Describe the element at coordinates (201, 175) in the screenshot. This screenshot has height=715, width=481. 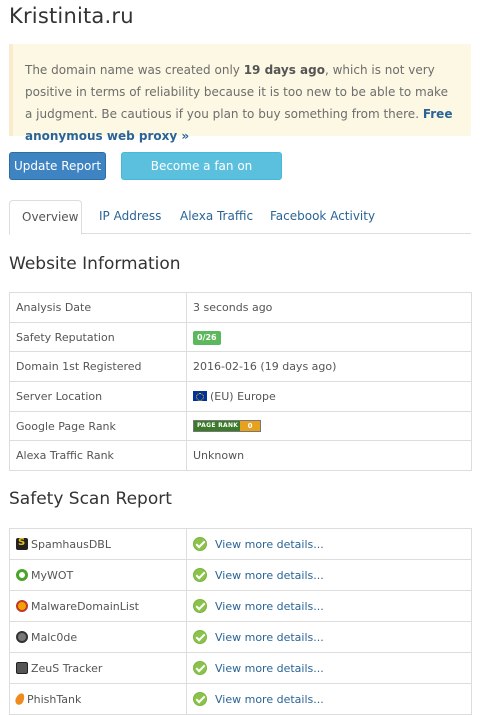
I see `facebook-fan-button: Become a fan on Facebook` at that location.